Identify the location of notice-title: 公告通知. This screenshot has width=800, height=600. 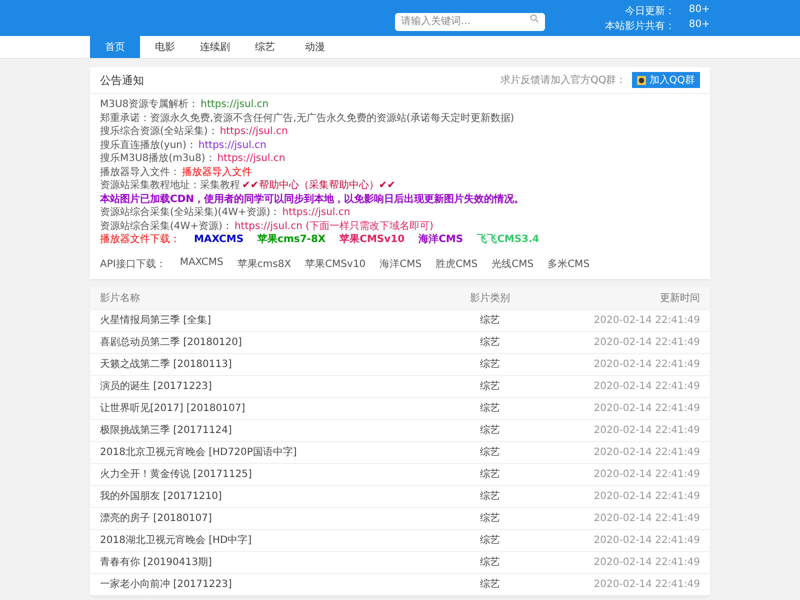
(122, 80).